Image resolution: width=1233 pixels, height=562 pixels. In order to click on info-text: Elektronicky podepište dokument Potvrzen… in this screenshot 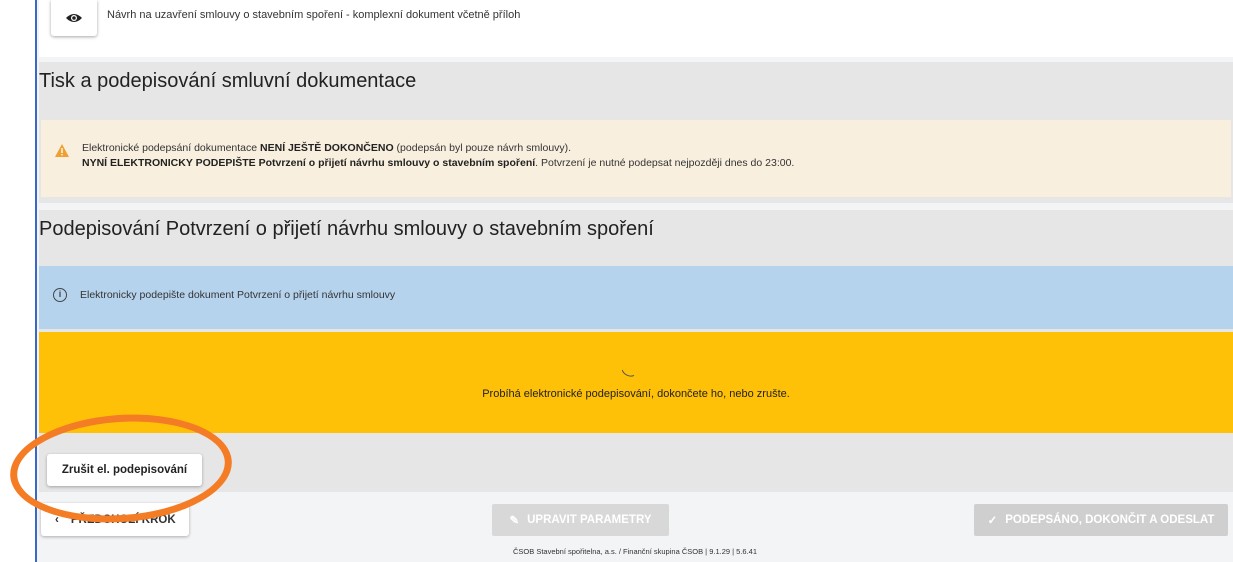, I will do `click(238, 295)`.